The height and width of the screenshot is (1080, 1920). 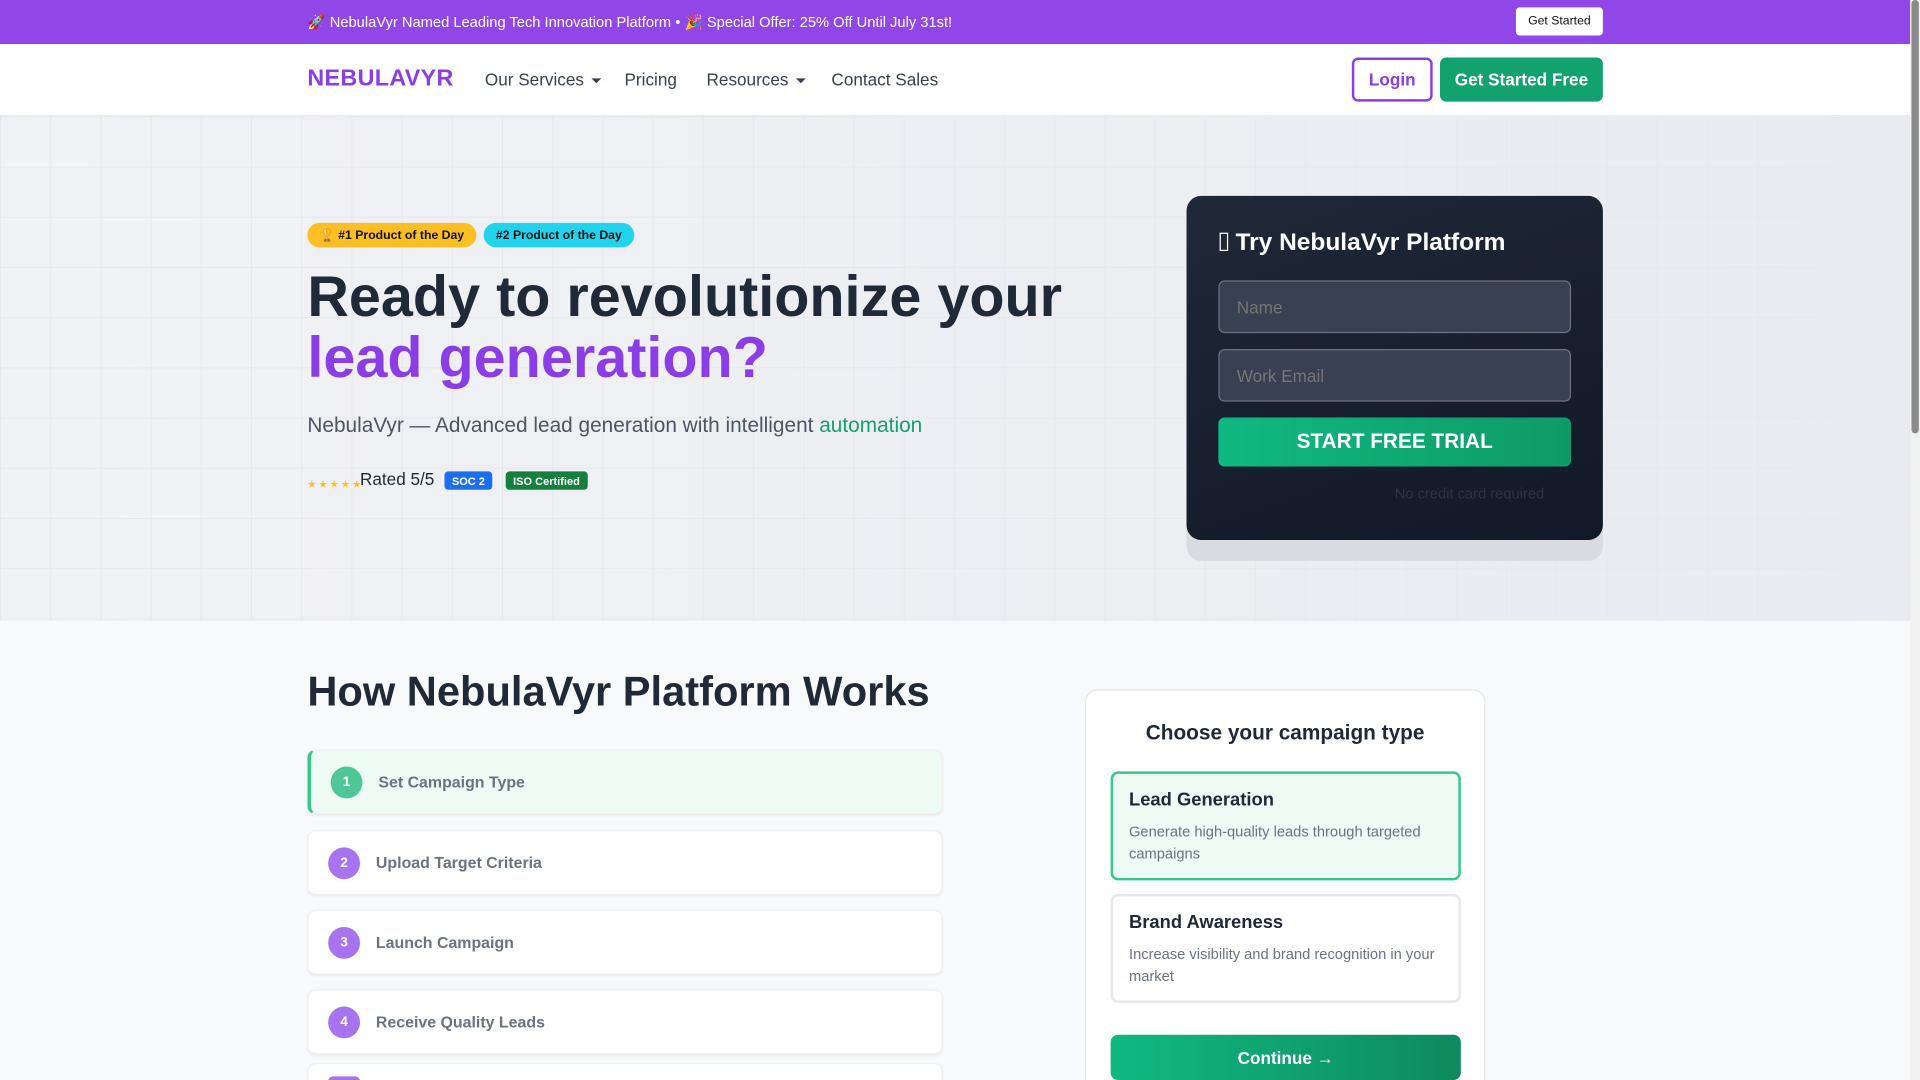 What do you see at coordinates (1285, 733) in the screenshot?
I see `campaign-chooser-title: Choose your campaign type` at bounding box center [1285, 733].